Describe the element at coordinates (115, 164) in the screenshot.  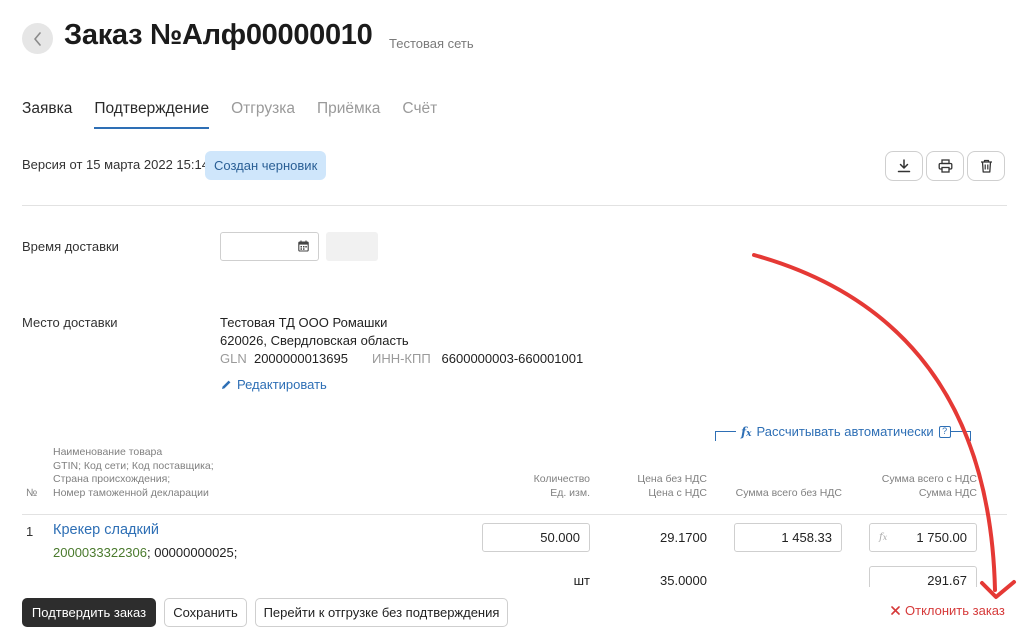
I see `version-text: Версия от 15 марта 2022 15:14` at that location.